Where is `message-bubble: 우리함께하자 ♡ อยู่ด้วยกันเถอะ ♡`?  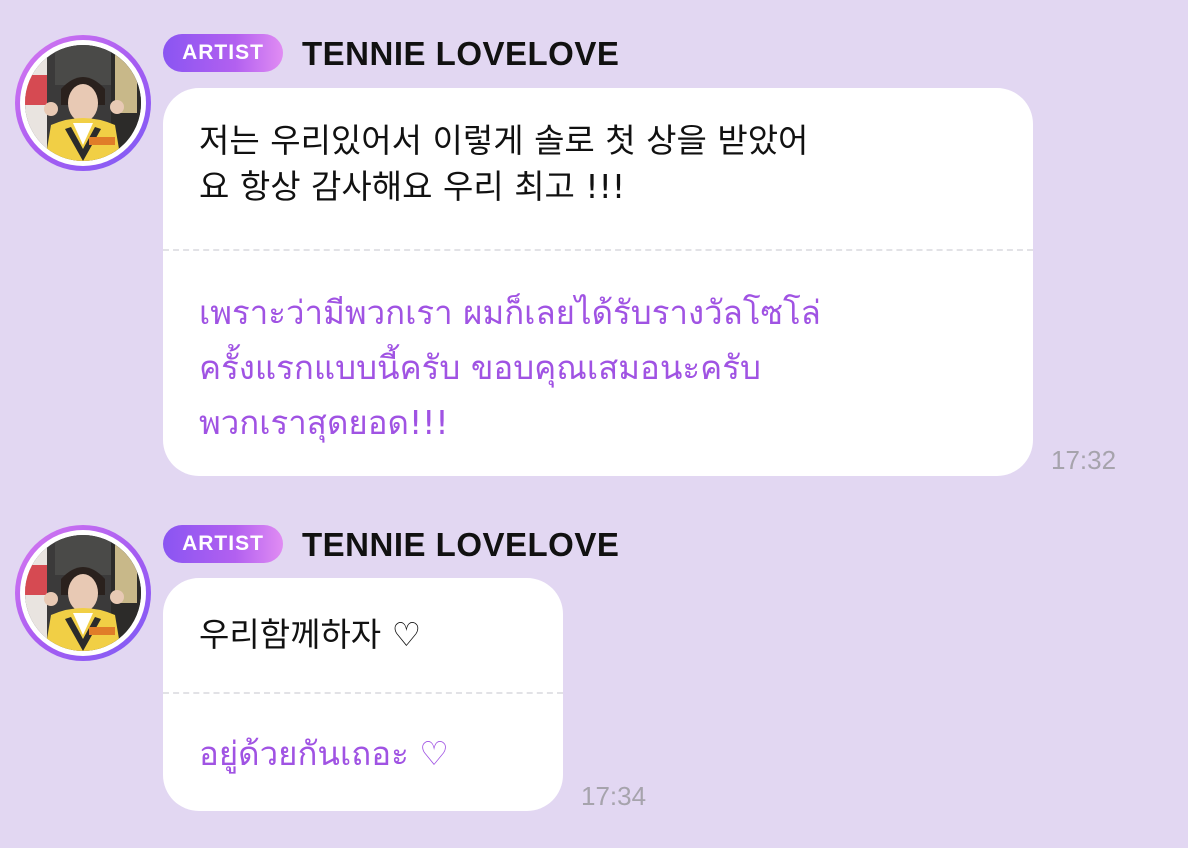 message-bubble: 우리함께하자 ♡ อยู่ด้วยกันเถอะ ♡ is located at coordinates (363, 694).